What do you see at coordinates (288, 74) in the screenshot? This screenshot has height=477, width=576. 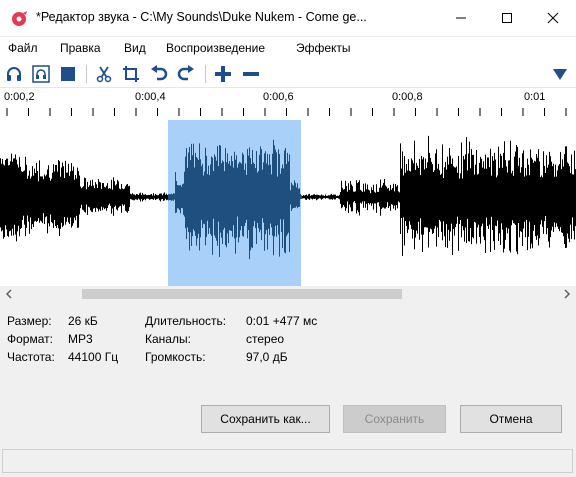 I see `toolbar` at bounding box center [288, 74].